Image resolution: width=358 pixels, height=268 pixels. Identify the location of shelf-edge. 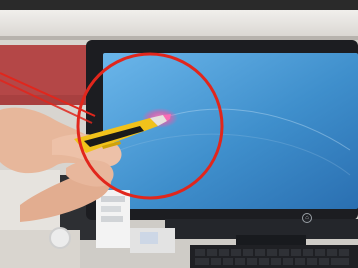
(179, 38).